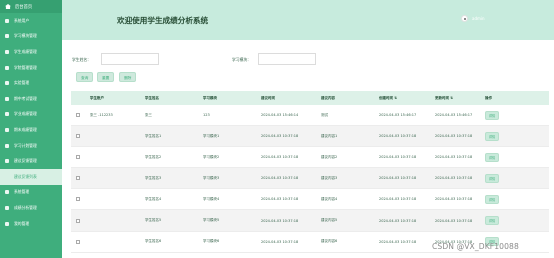 Image resolution: width=554 pixels, height=258 pixels. I want to click on avatar, so click(464, 18).